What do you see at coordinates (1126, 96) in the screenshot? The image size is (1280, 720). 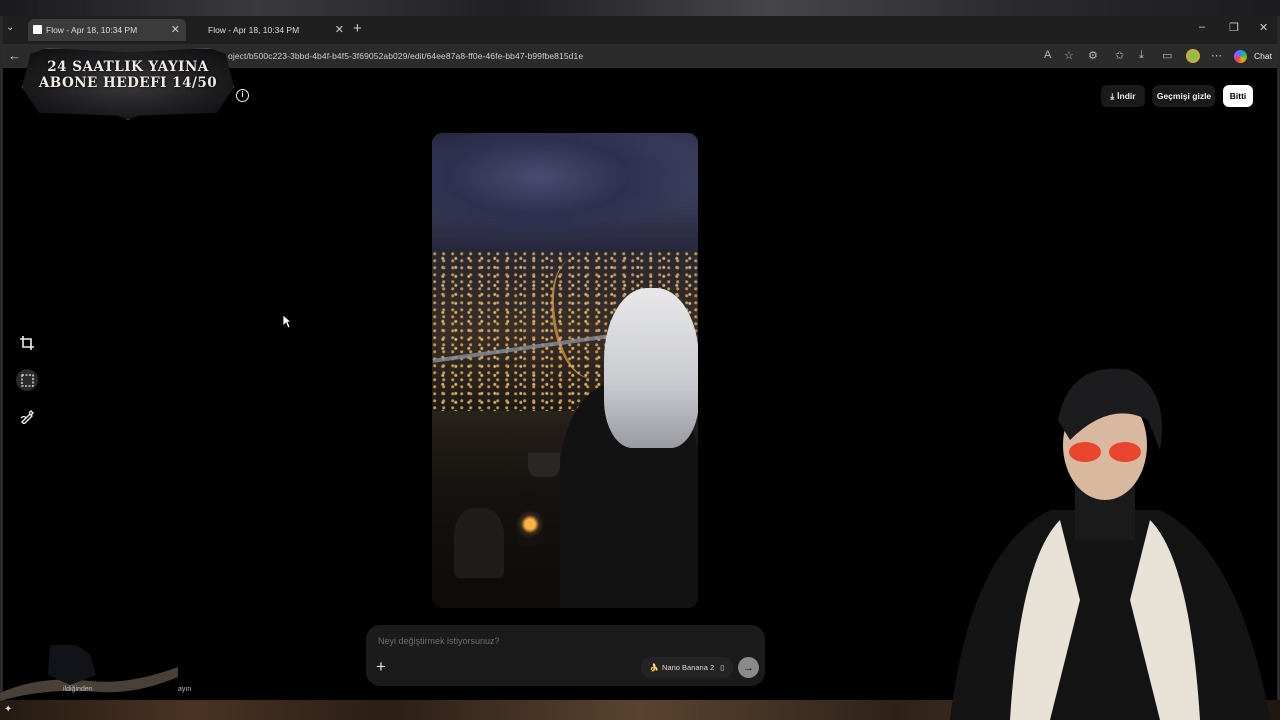 I see `download-label: İndir` at bounding box center [1126, 96].